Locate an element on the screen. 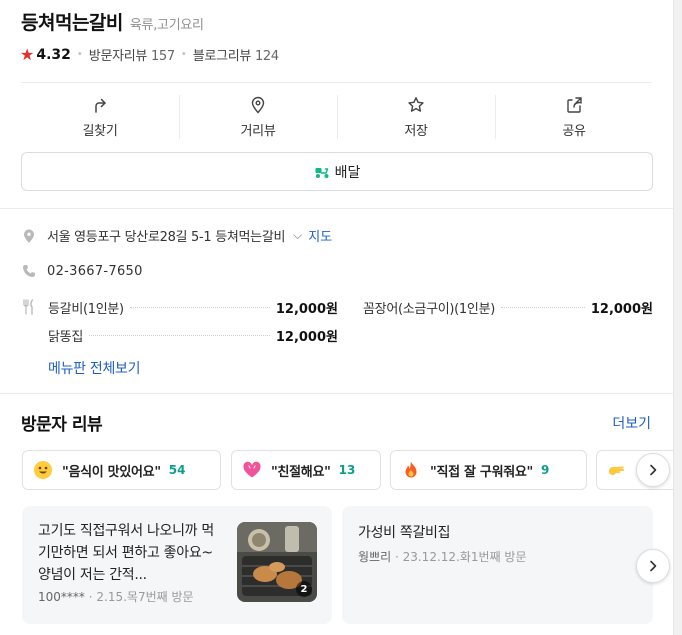  share-label: 공유 is located at coordinates (574, 131).